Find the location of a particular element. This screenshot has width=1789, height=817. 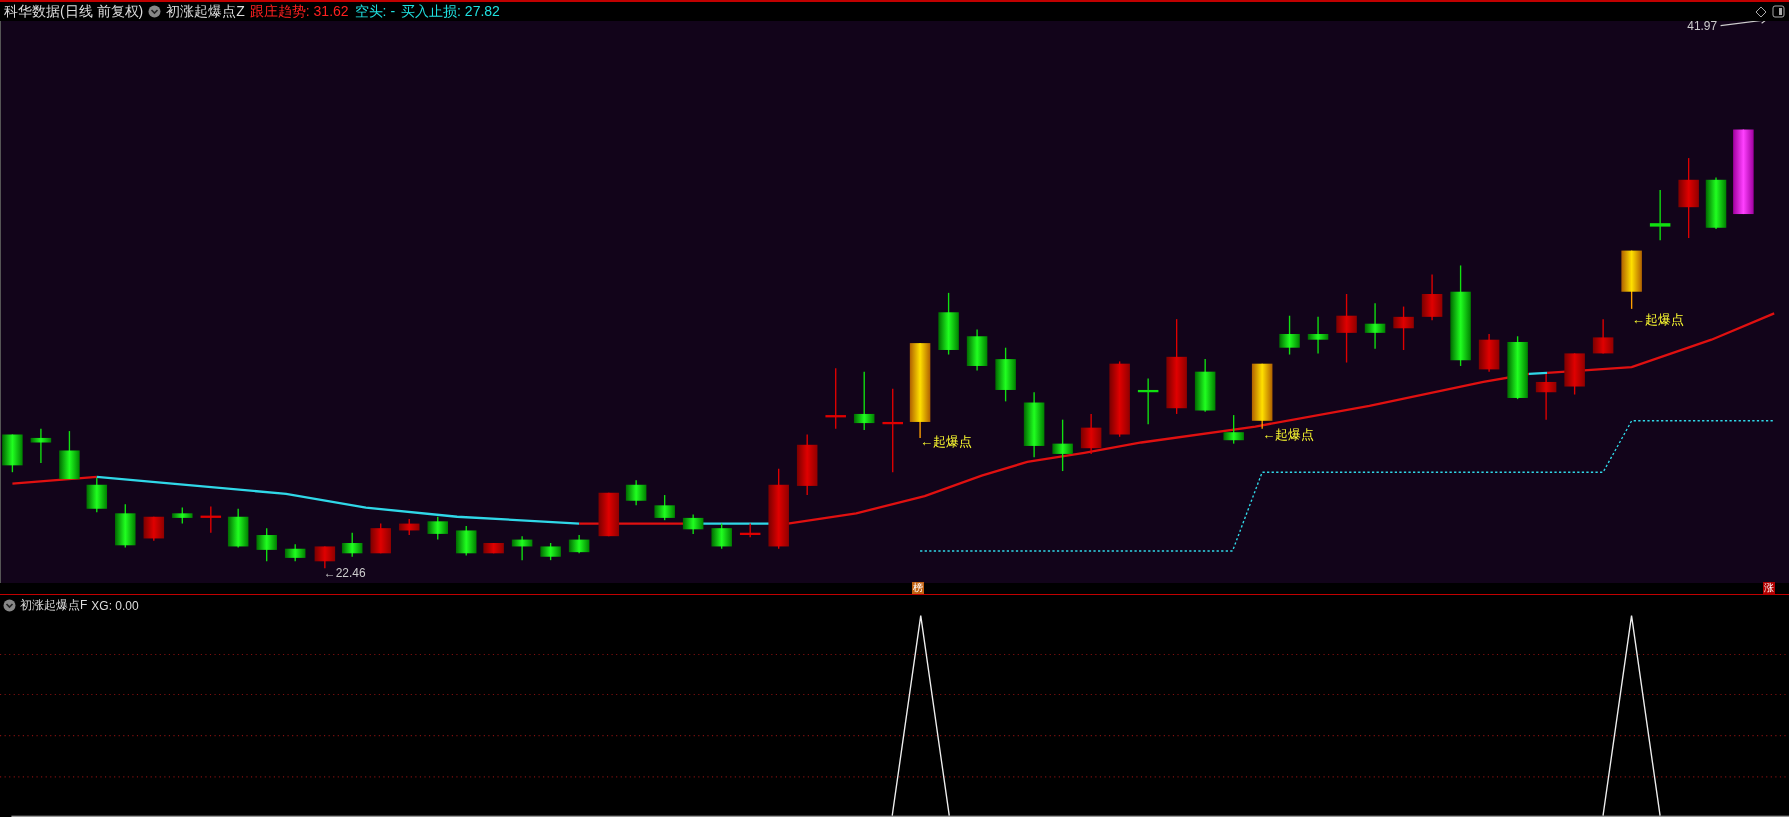

indicator-name: 初涨起爆点Z is located at coordinates (205, 11).